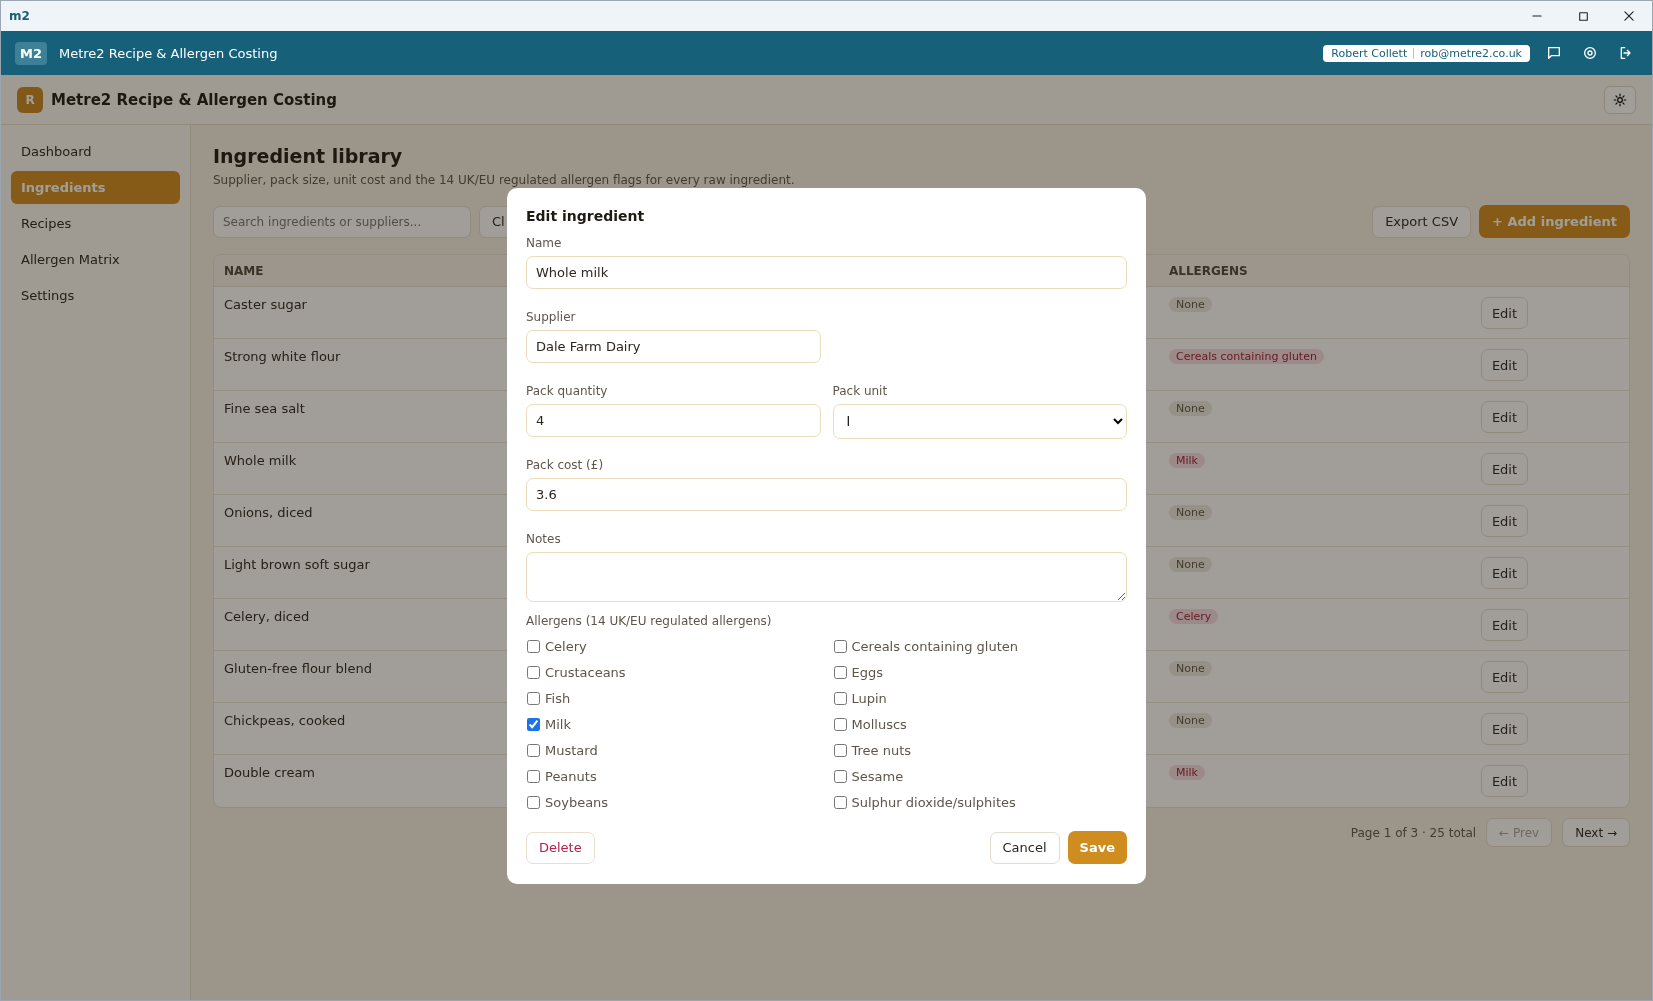 Image resolution: width=1653 pixels, height=1001 pixels. I want to click on close-icon, so click(1629, 16).